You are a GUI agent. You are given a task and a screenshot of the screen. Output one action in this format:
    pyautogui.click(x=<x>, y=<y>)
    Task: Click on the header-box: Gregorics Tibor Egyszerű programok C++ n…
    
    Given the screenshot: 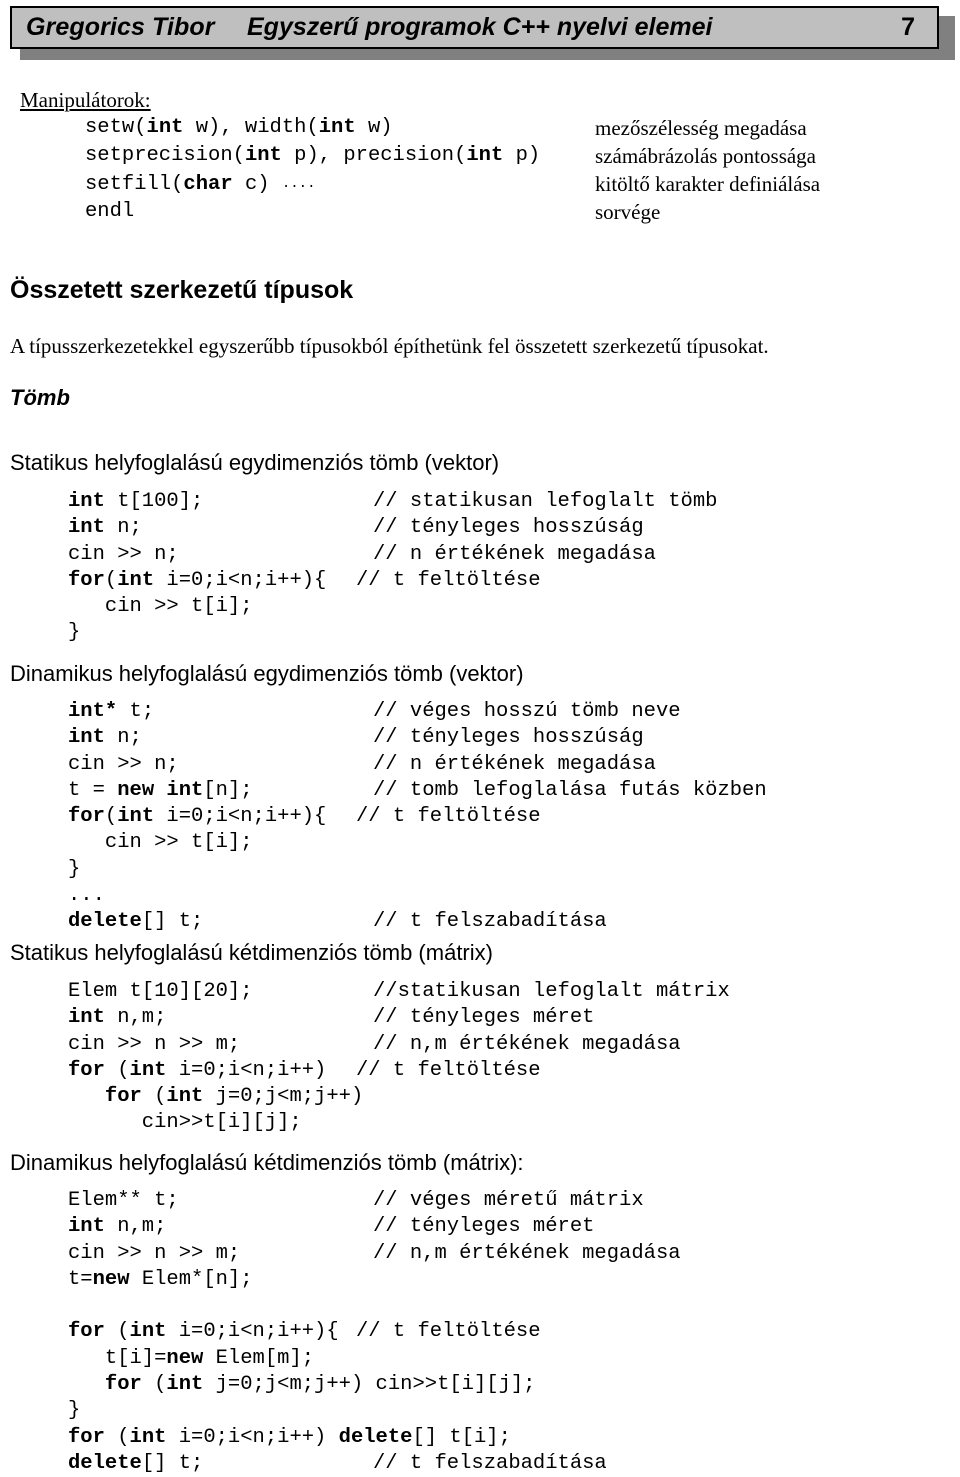 What is the action you would take?
    pyautogui.click(x=474, y=27)
    